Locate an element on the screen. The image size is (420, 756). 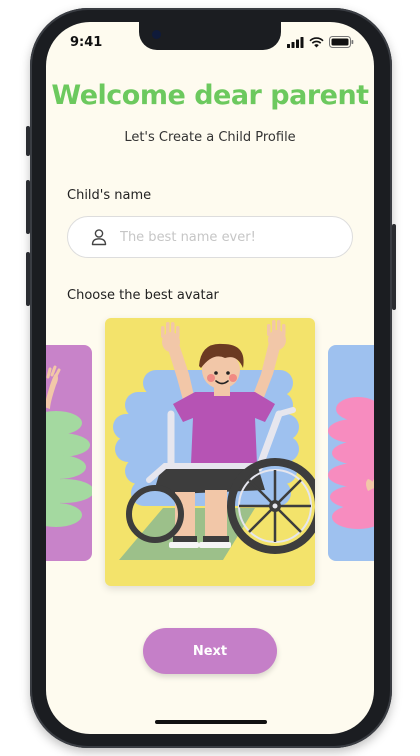
child-name-input is located at coordinates (230, 237).